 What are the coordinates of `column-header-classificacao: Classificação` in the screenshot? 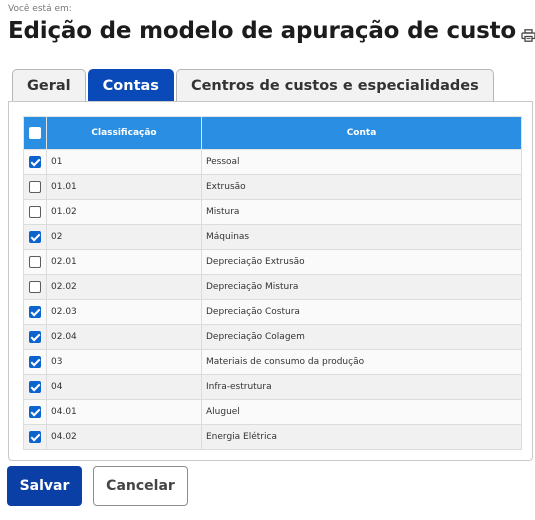 It's located at (124, 133).